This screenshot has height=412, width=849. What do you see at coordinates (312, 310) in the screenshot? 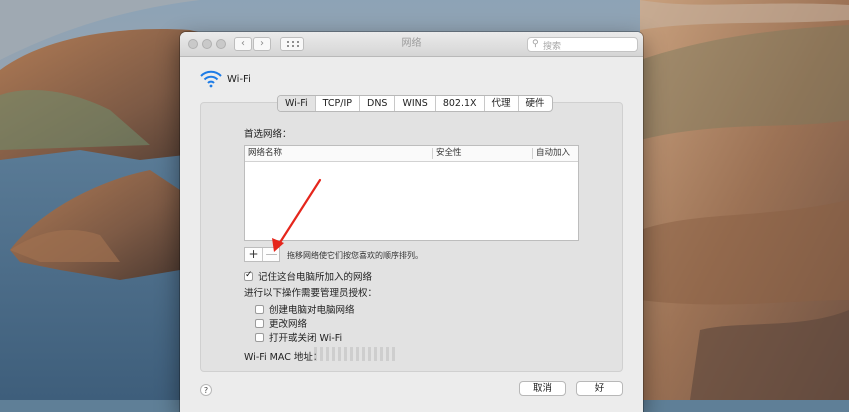
I see `create-network-label: 创建电脑对电脑网络` at bounding box center [312, 310].